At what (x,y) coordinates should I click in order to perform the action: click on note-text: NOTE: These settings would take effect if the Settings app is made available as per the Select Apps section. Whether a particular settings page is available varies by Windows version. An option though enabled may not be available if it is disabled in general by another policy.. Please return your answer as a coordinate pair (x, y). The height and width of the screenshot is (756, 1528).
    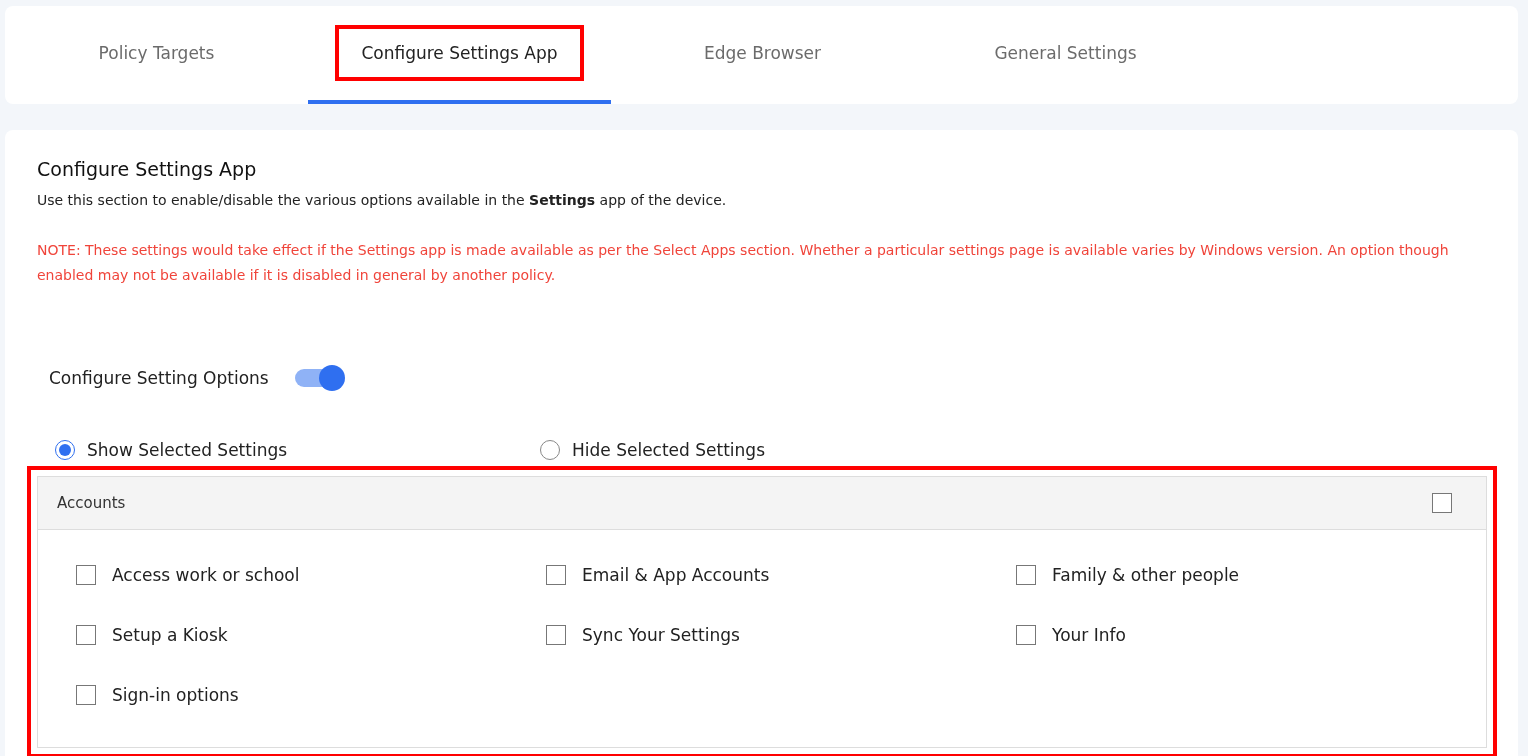
    Looking at the image, I should click on (743, 263).